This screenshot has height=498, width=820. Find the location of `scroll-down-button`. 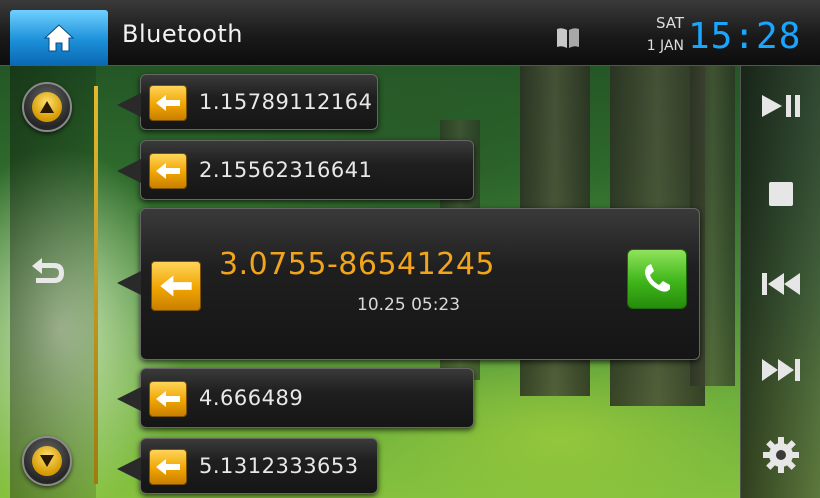

scroll-down-button is located at coordinates (47, 461).